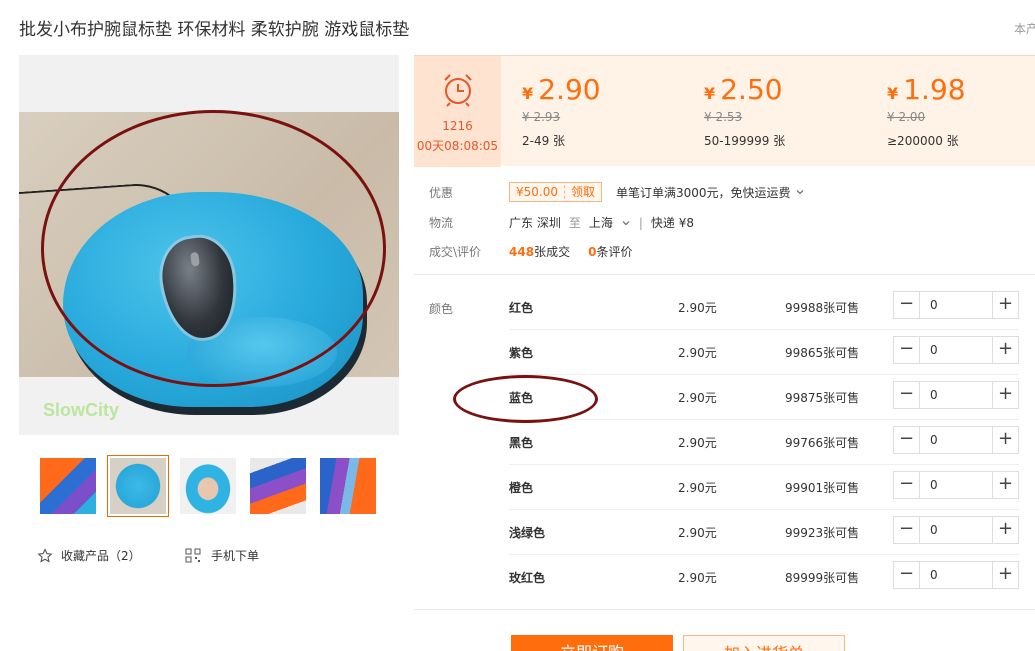 The width and height of the screenshot is (1035, 651). Describe the element at coordinates (745, 141) in the screenshot. I see `tier-range: 50-199999 张` at that location.